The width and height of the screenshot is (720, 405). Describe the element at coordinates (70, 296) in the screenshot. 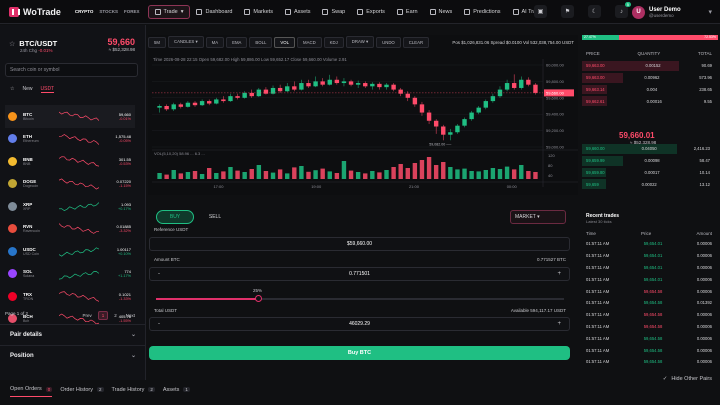

I see `coin-row: TRX TRON 0.1021 -1.33%` at that location.